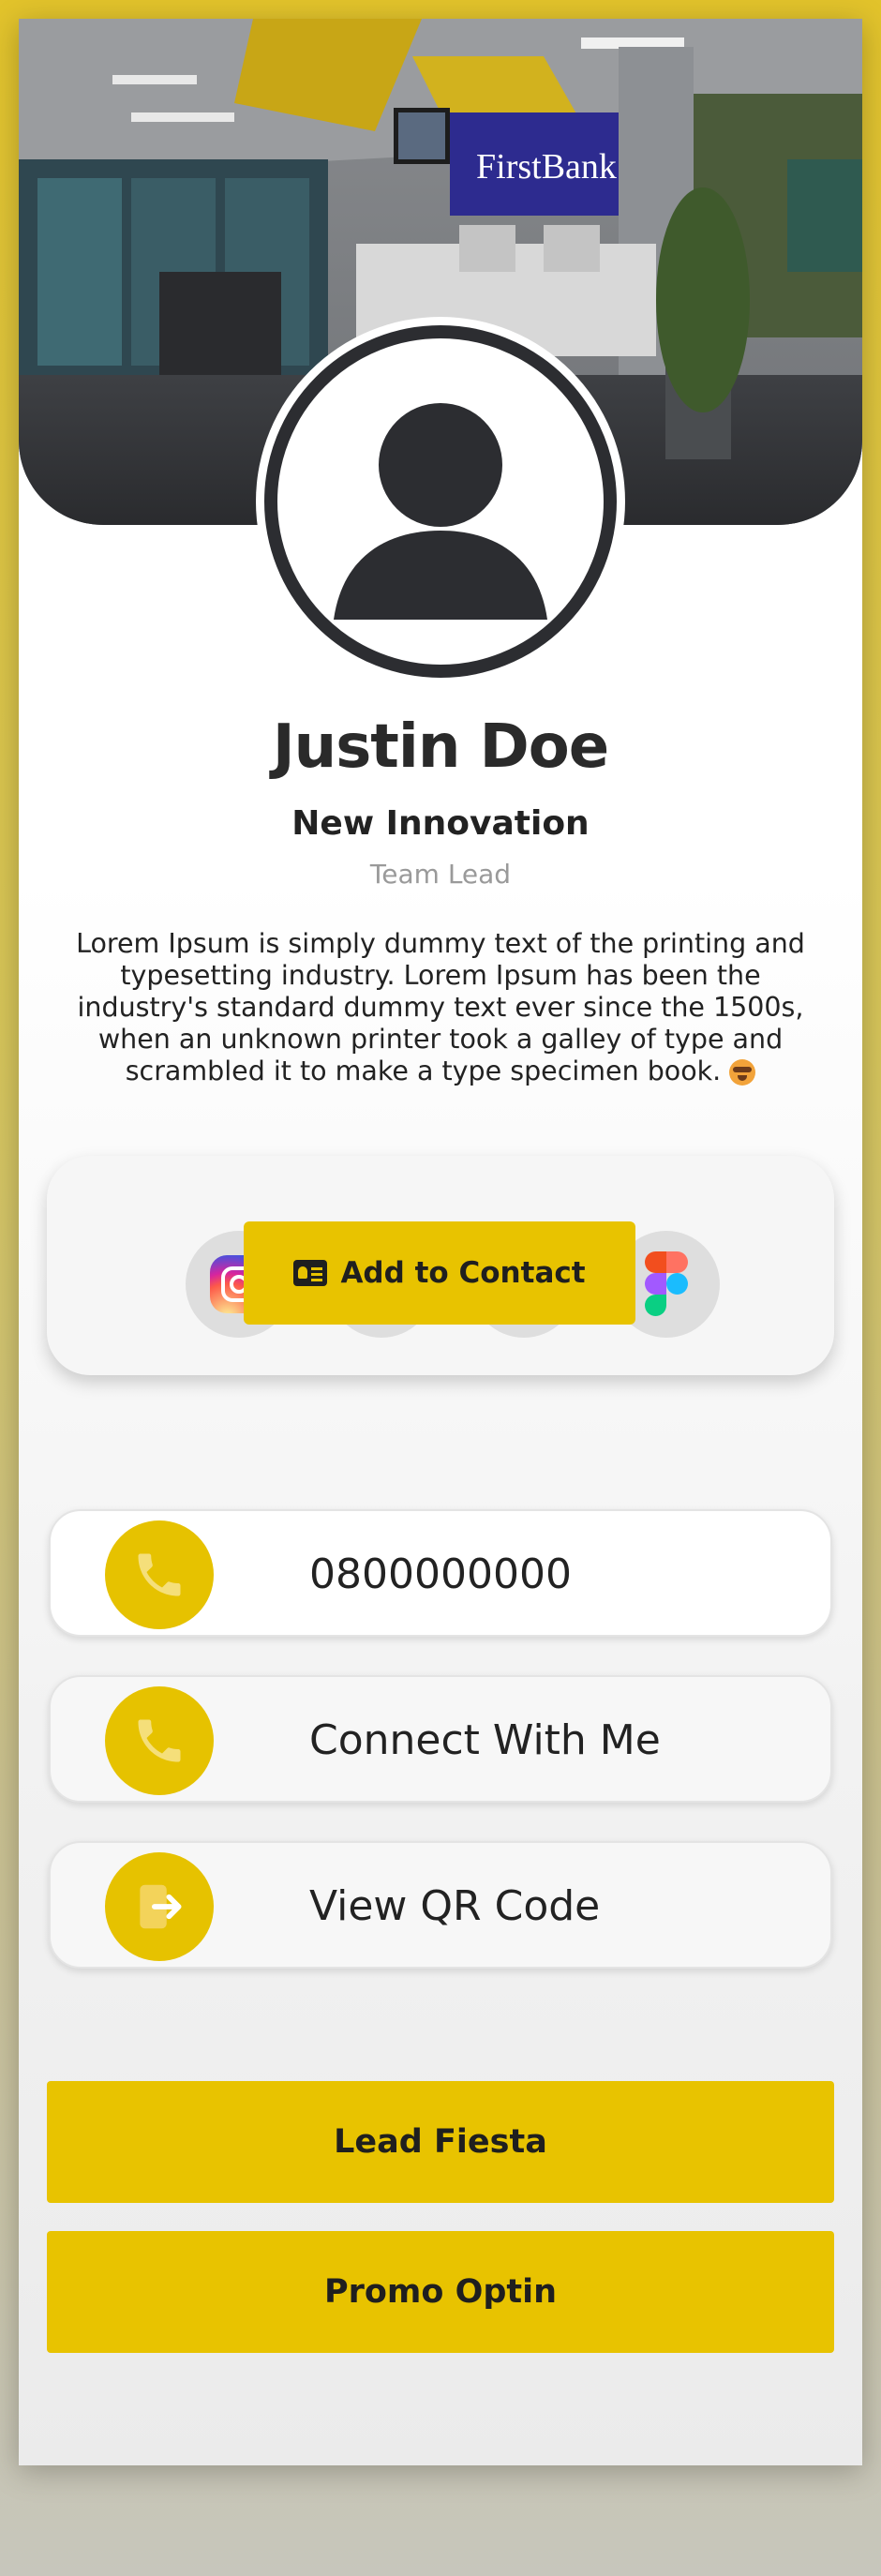  Describe the element at coordinates (547, 167) in the screenshot. I see `bank-sign: FirstBank` at that location.